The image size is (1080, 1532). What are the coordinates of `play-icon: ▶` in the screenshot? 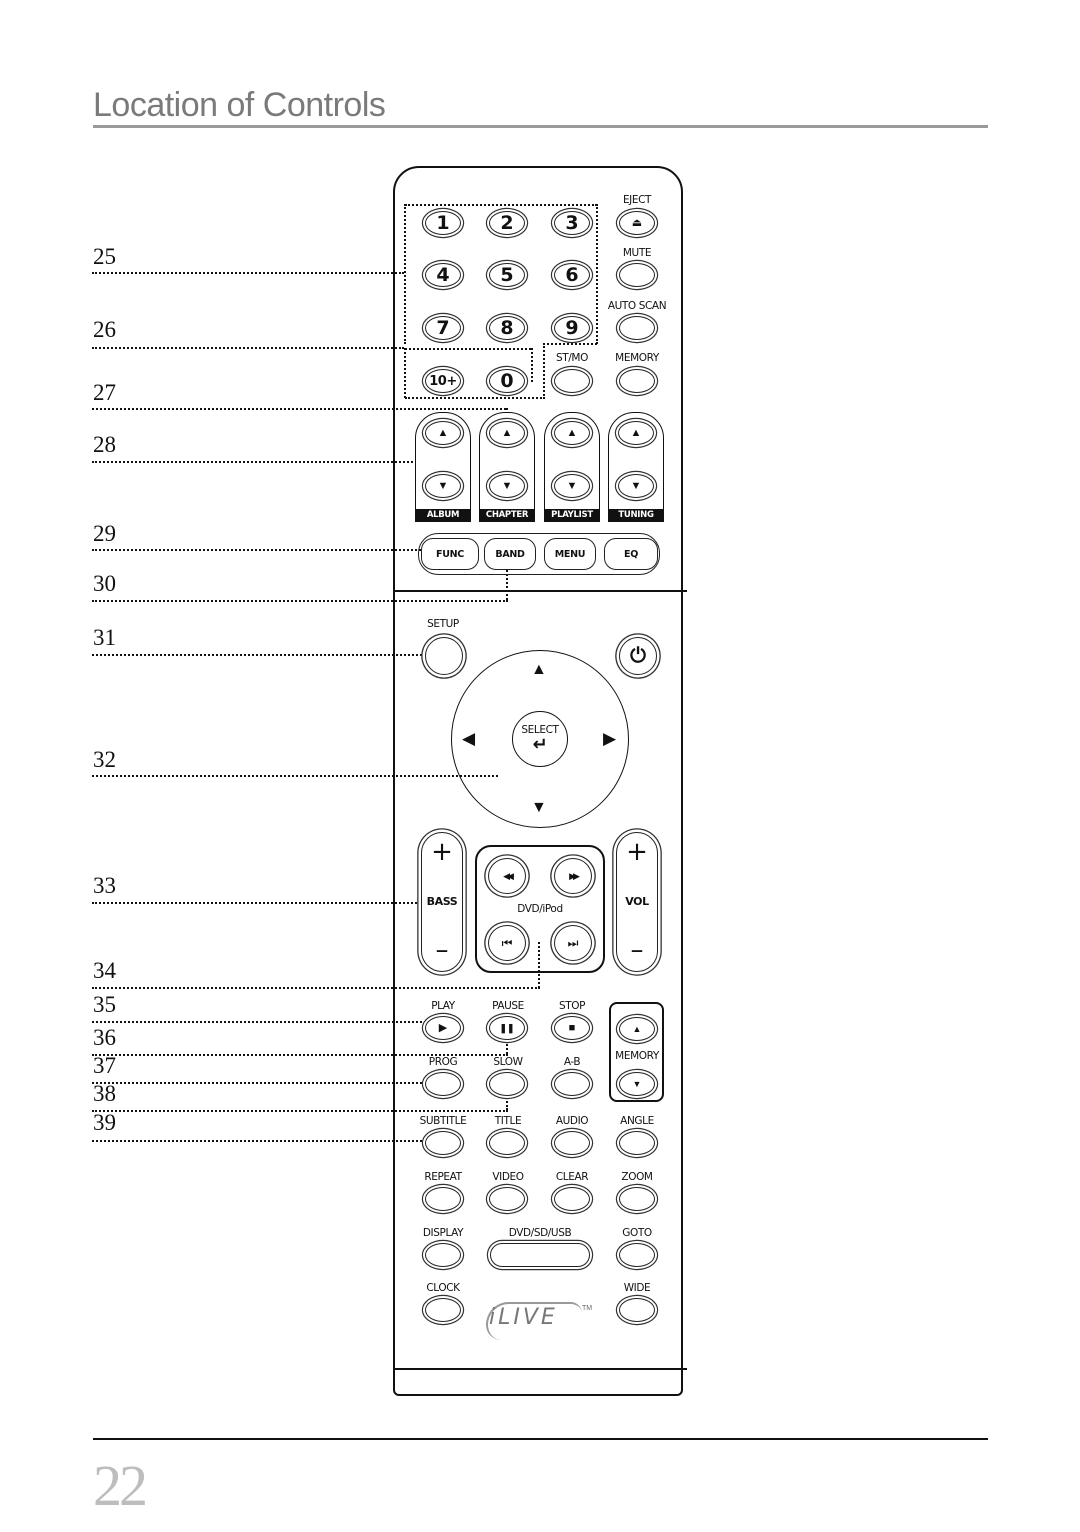 It's located at (443, 1027).